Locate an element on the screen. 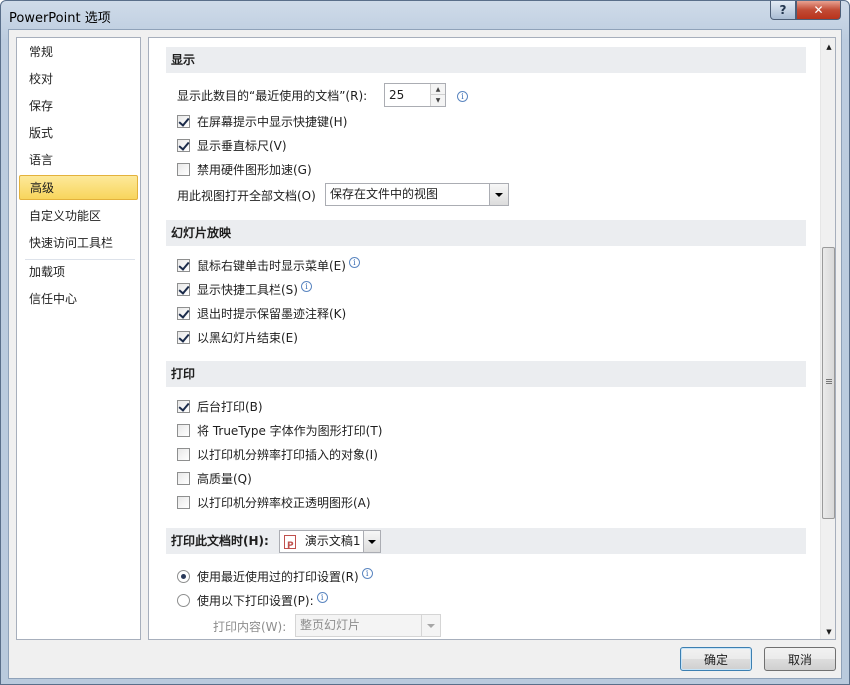 The width and height of the screenshot is (850, 685). nav-item-trust-center: 信任中心 is located at coordinates (78, 299).